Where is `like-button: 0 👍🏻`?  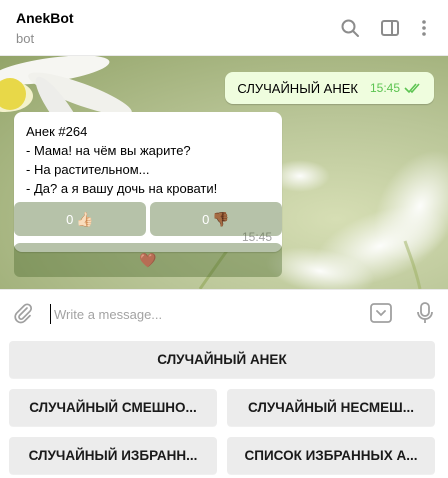
like-button: 0 👍🏻 is located at coordinates (80, 219).